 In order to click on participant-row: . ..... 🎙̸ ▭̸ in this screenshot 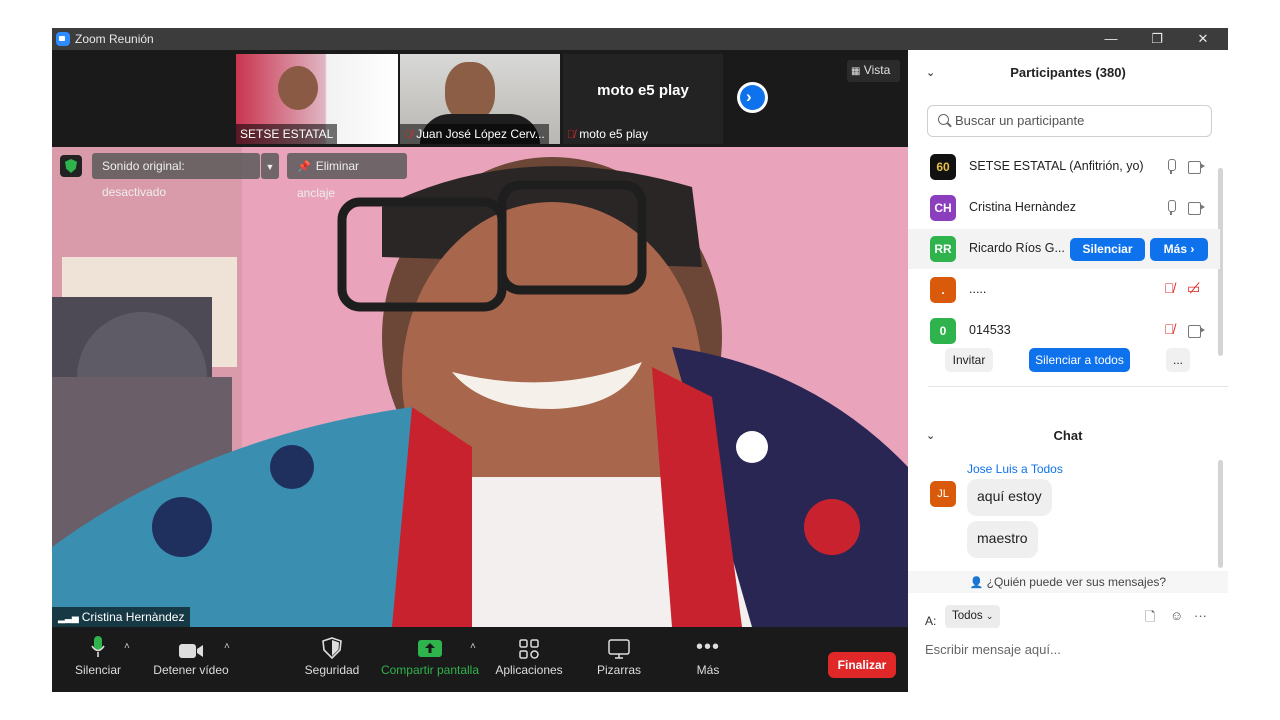, I will do `click(1064, 290)`.